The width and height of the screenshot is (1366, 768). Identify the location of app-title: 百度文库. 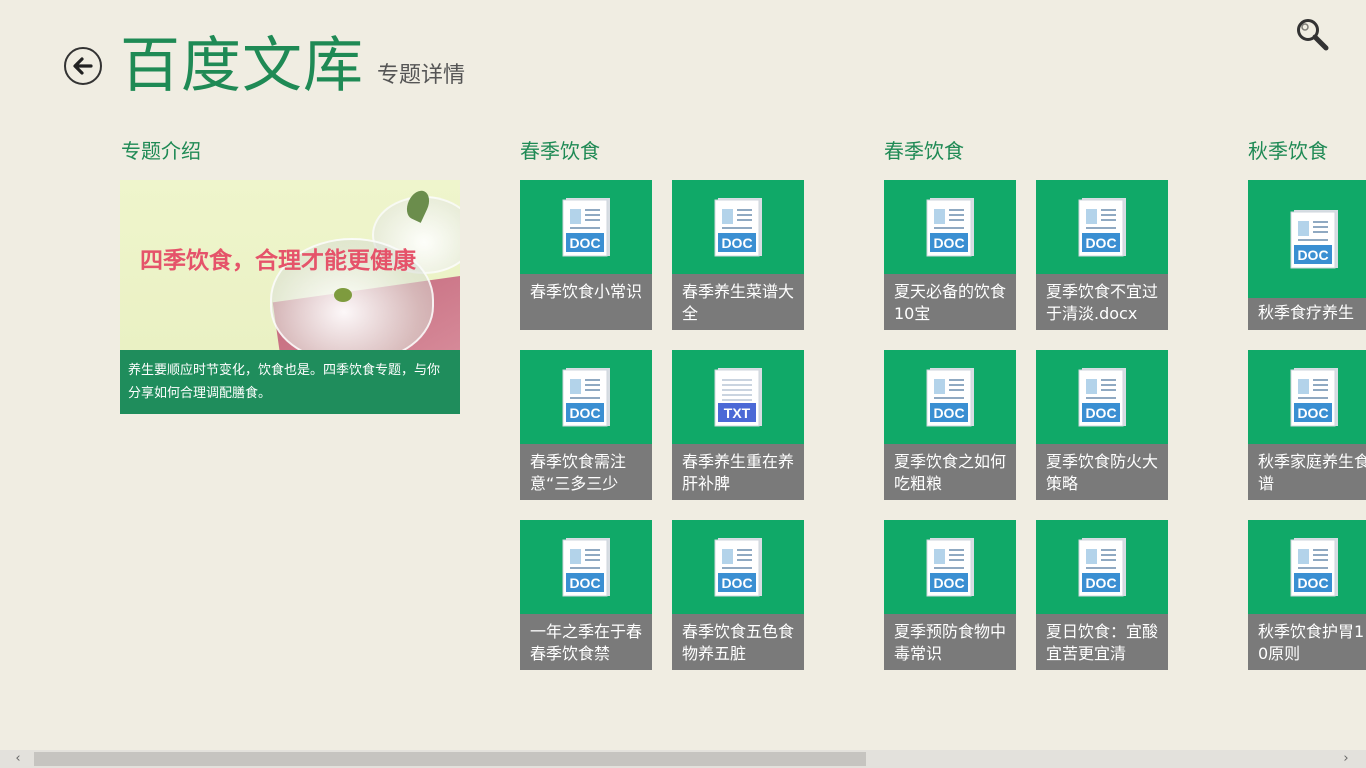
(242, 66).